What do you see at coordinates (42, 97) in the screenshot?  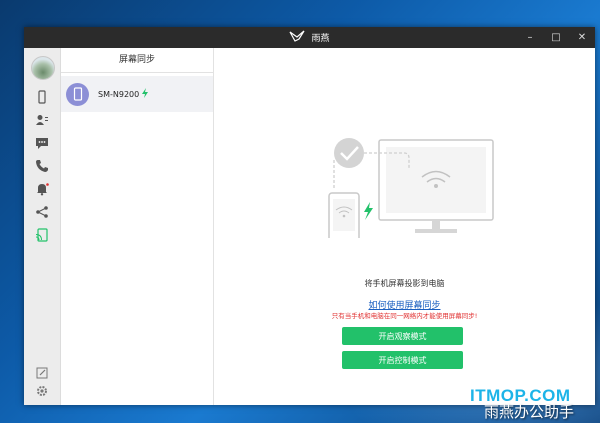 I see `phone-icon` at bounding box center [42, 97].